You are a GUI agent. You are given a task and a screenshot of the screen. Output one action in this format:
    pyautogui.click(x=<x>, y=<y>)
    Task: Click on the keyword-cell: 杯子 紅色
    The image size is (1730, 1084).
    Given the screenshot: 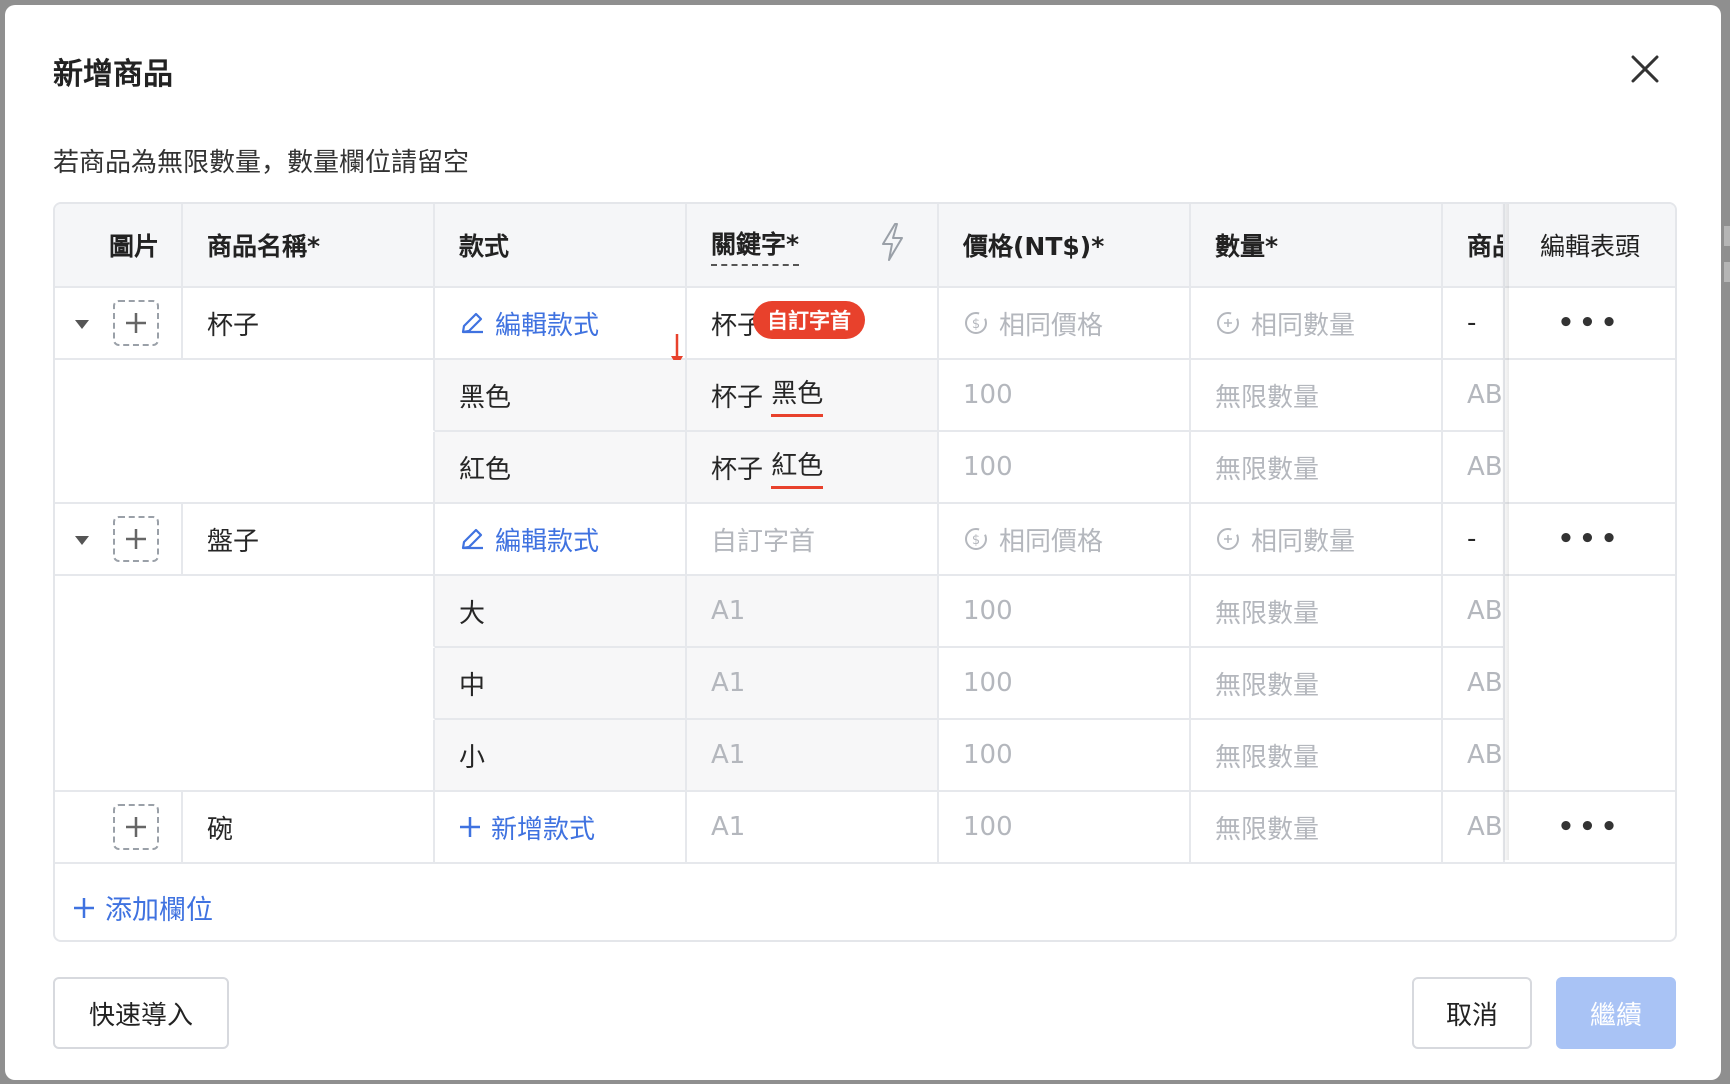 What is the action you would take?
    pyautogui.click(x=813, y=468)
    